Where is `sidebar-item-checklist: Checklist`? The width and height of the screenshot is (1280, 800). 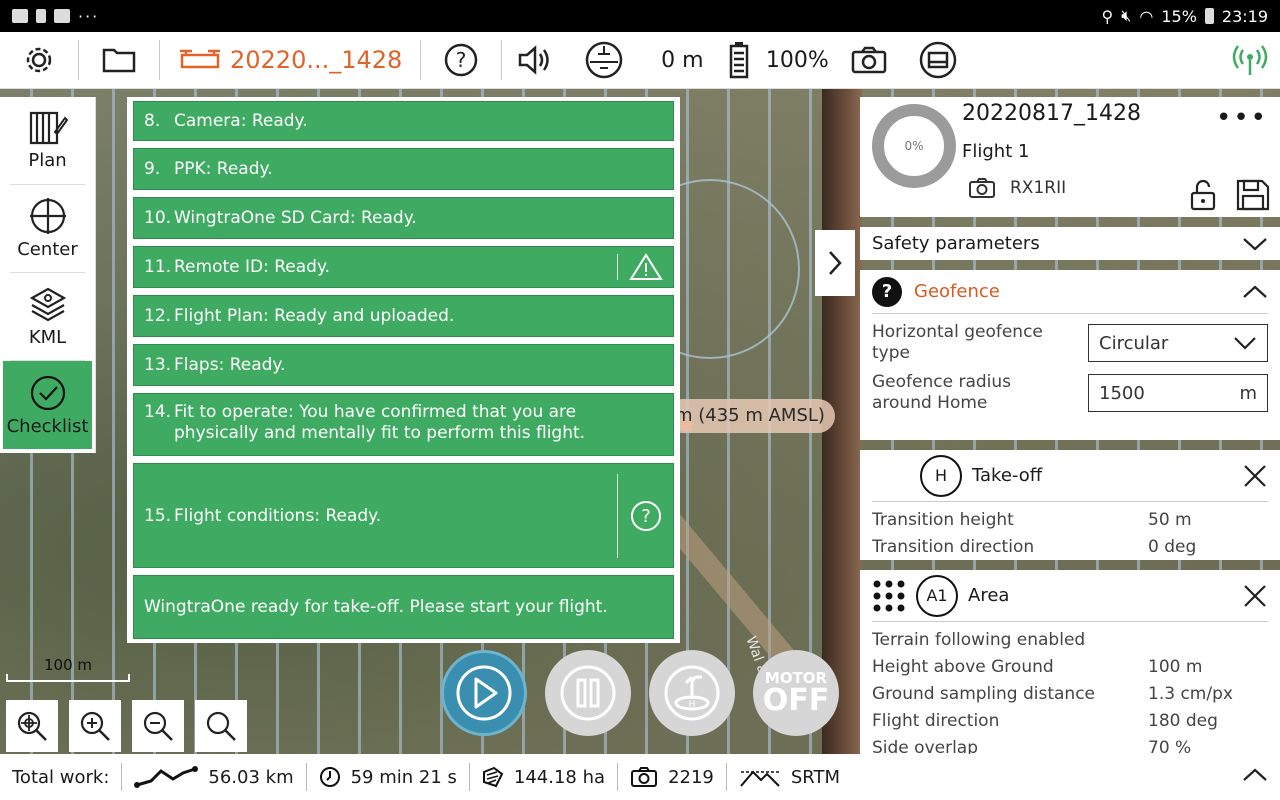
sidebar-item-checklist: Checklist is located at coordinates (47, 405).